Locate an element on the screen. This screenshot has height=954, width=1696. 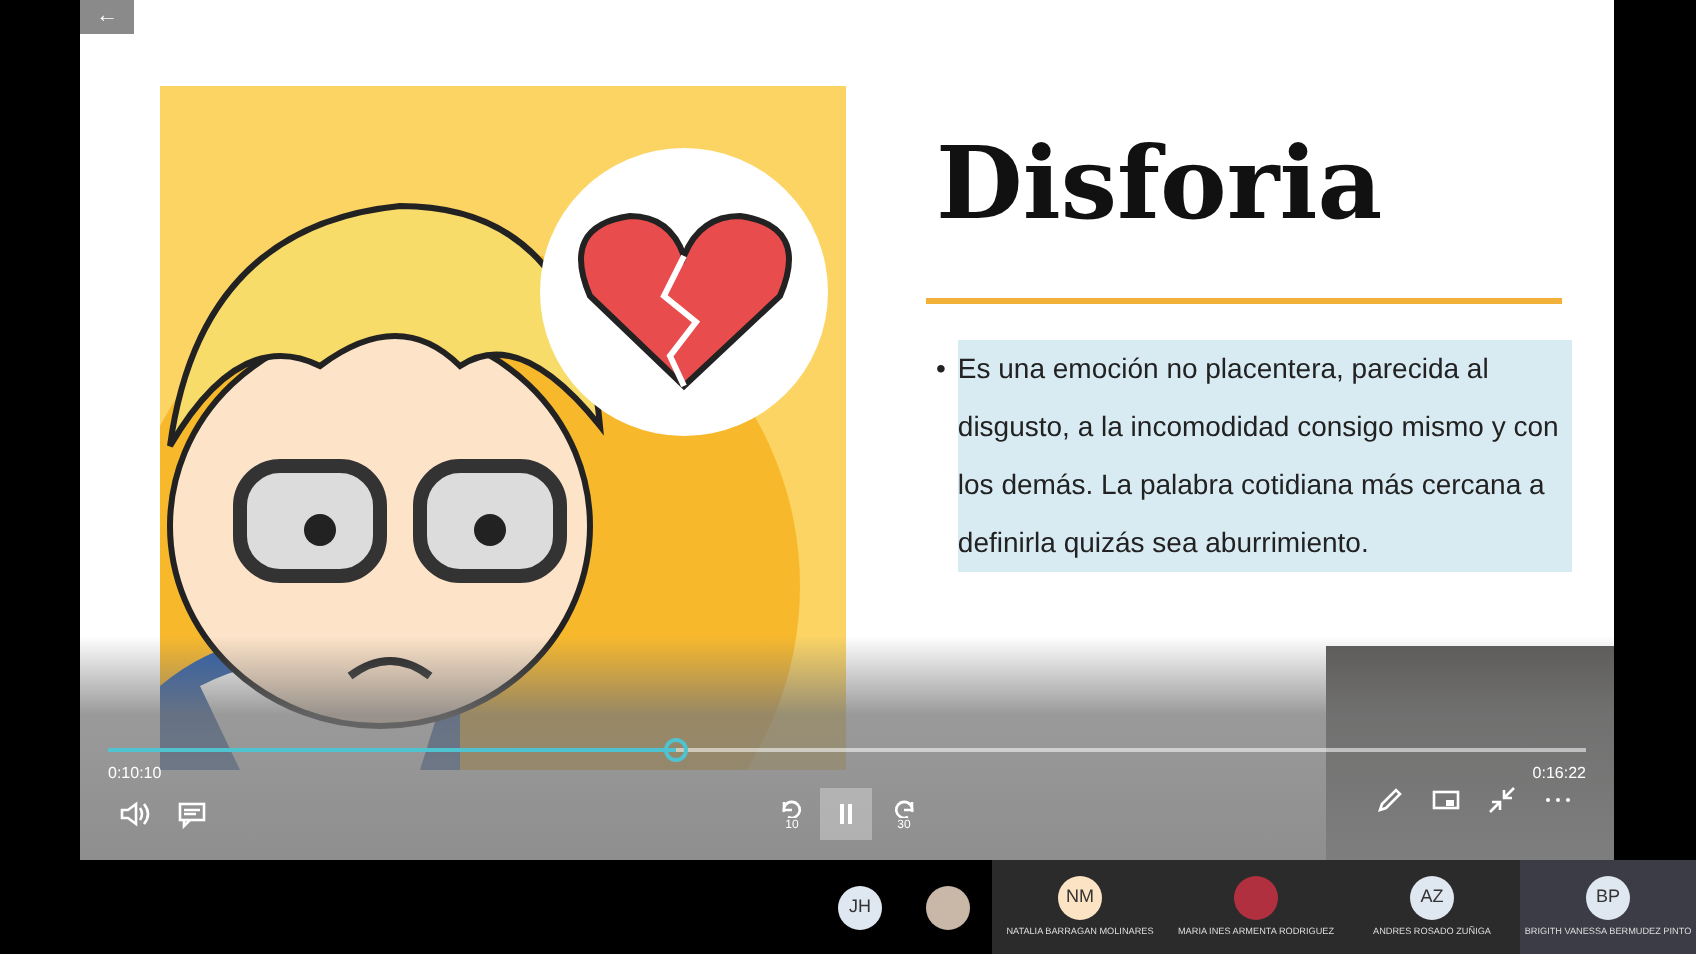
avatar-initials: BP is located at coordinates (1608, 897).